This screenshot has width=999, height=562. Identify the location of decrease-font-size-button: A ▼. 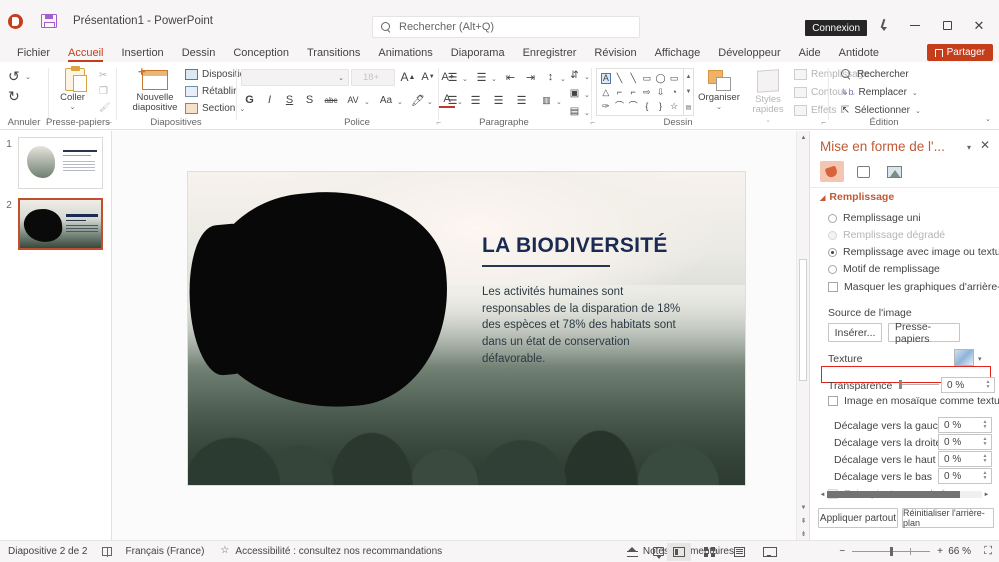
(428, 77).